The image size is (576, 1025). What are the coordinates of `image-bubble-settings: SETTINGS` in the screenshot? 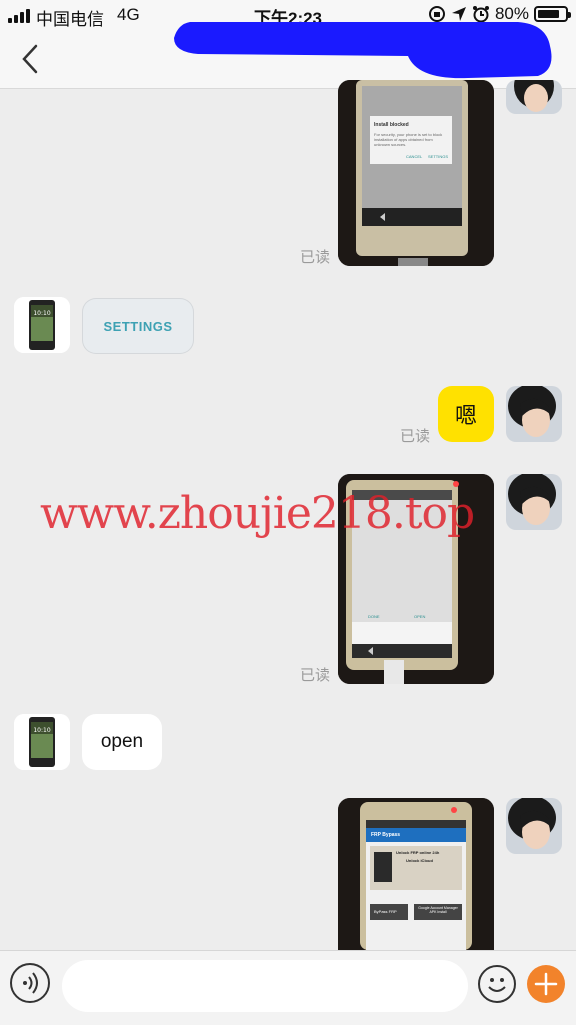 It's located at (138, 326).